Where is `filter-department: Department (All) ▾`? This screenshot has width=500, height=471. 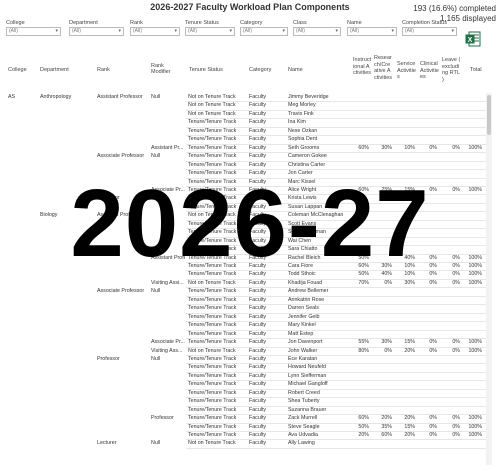 filter-department: Department (All) ▾ is located at coordinates (96, 28).